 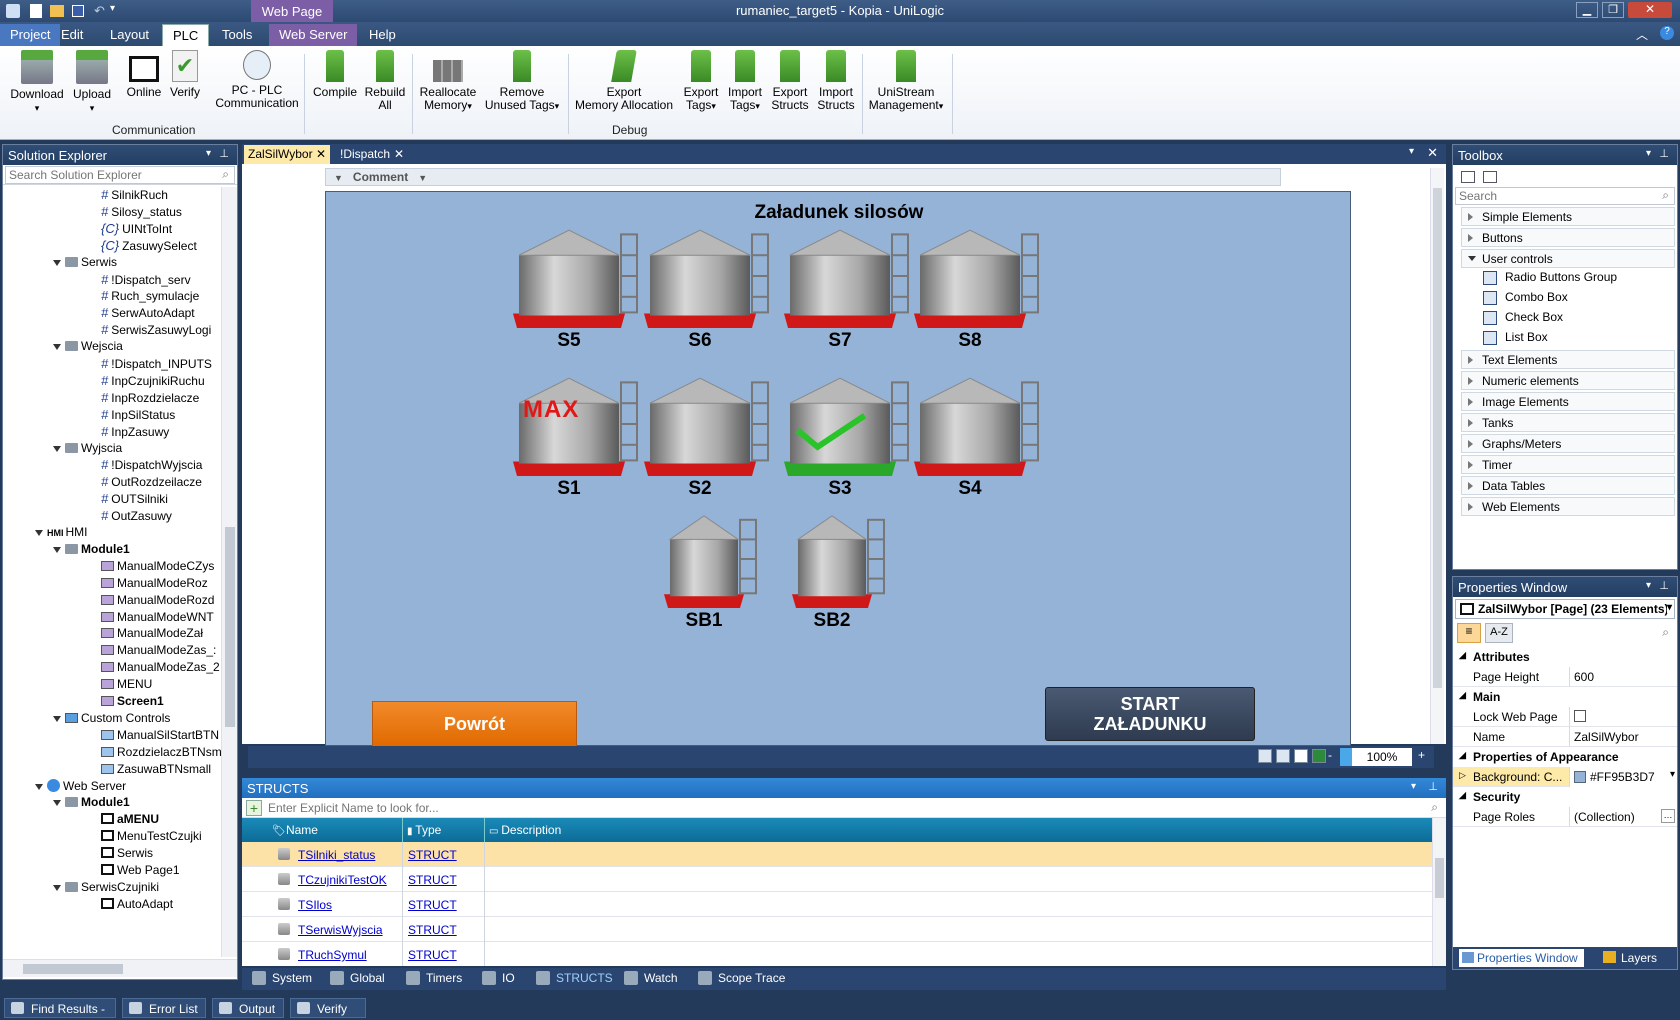 What do you see at coordinates (87, 450) in the screenshot?
I see `tree-item: Wyjscia` at bounding box center [87, 450].